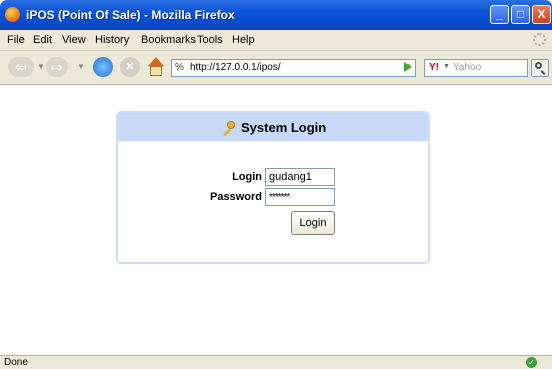  Describe the element at coordinates (313, 223) in the screenshot. I see `login-button: Login` at that location.